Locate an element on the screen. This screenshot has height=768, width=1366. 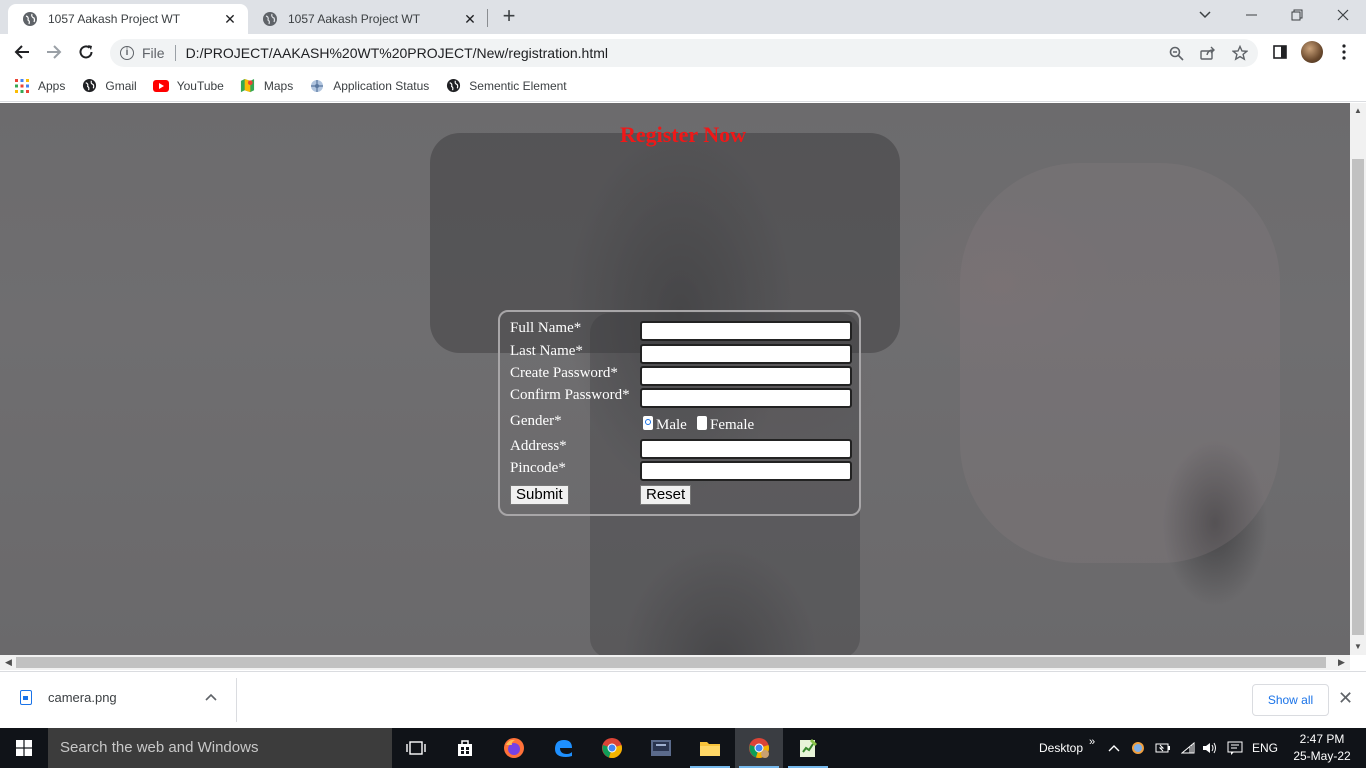
tab-title: 1057 Aakash Project WT is located at coordinates (114, 19).